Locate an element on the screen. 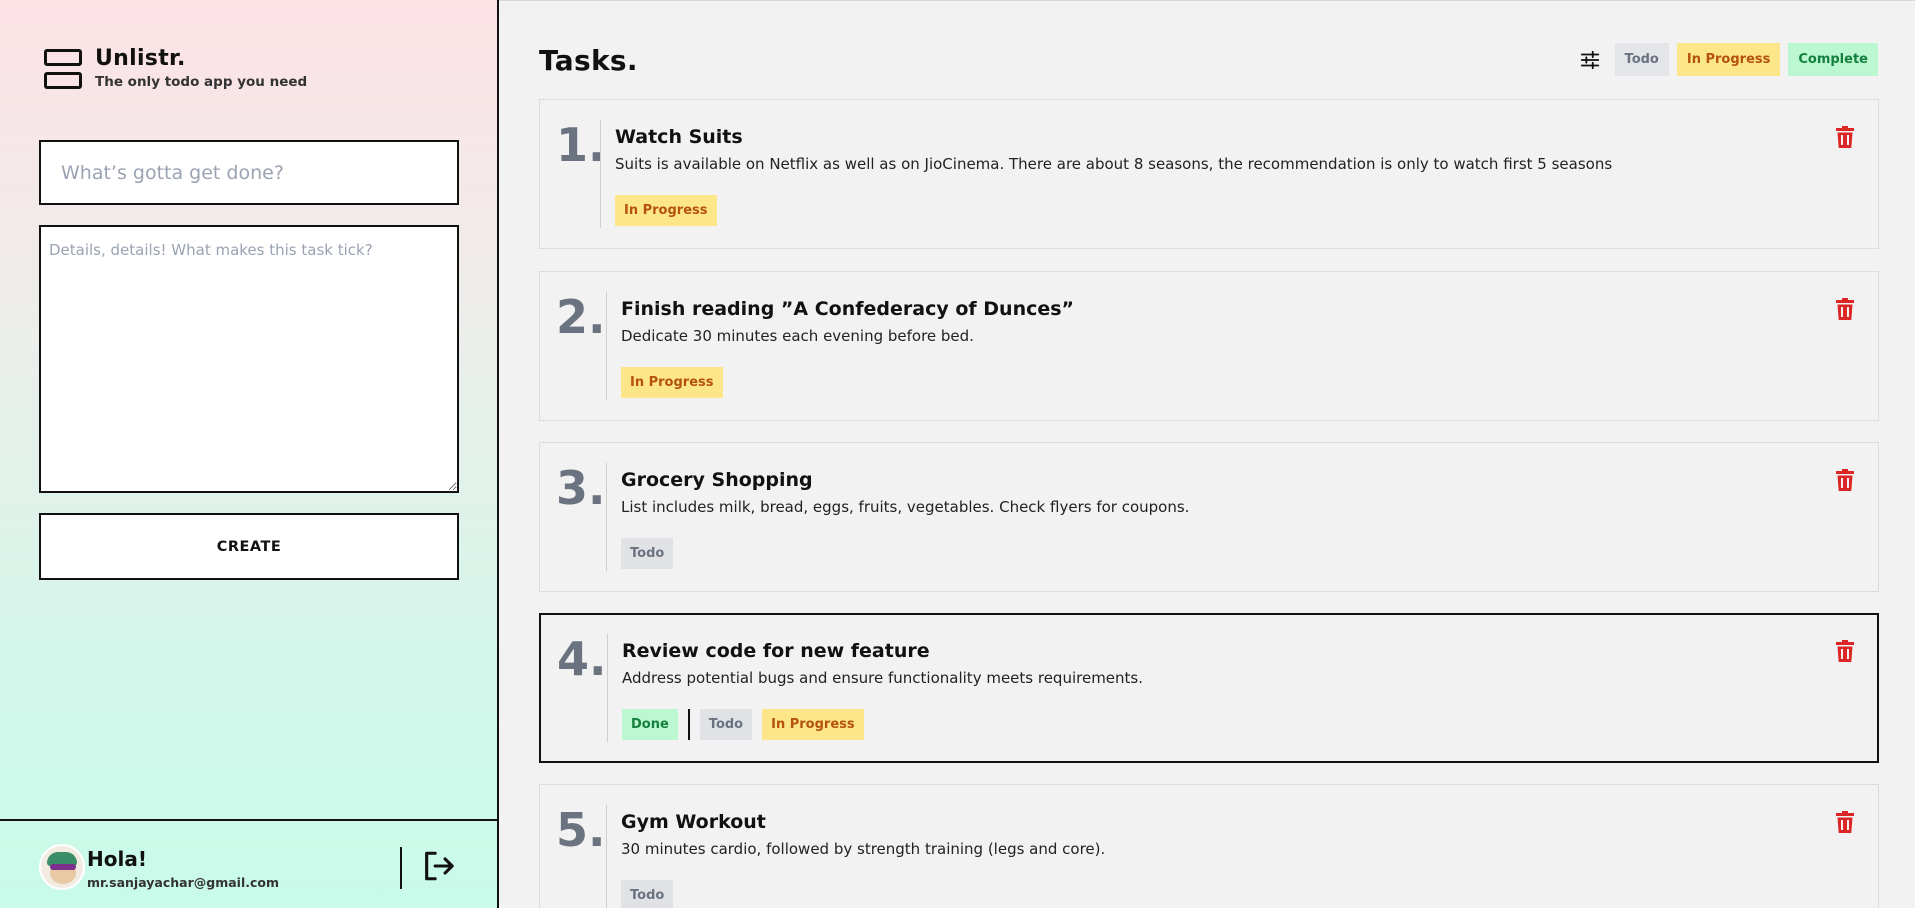 The height and width of the screenshot is (908, 1915). task-title-input is located at coordinates (249, 172).